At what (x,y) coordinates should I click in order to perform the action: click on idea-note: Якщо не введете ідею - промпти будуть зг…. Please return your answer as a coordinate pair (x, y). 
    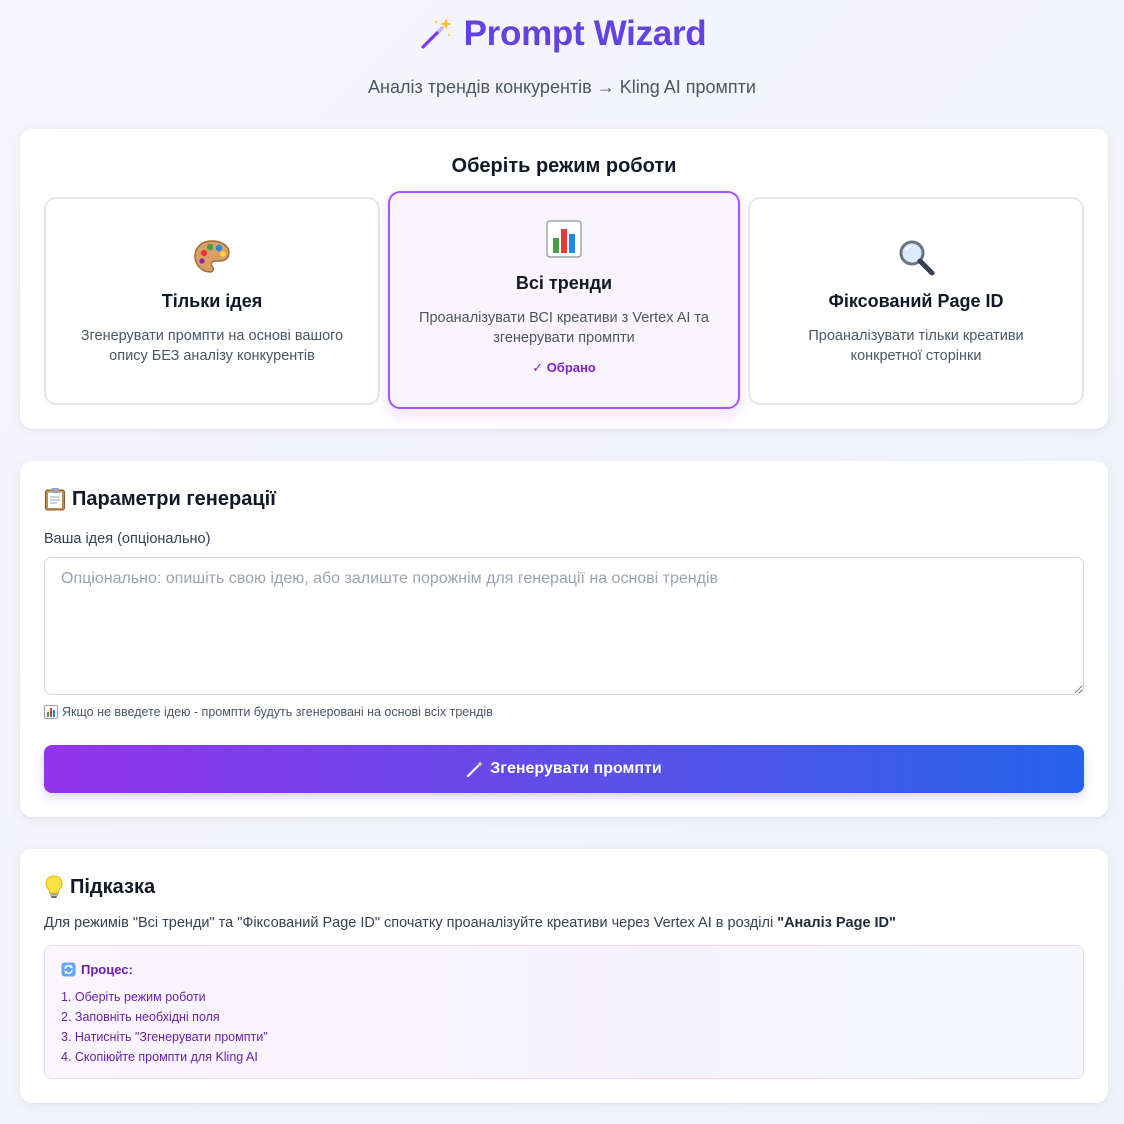
    Looking at the image, I should click on (268, 712).